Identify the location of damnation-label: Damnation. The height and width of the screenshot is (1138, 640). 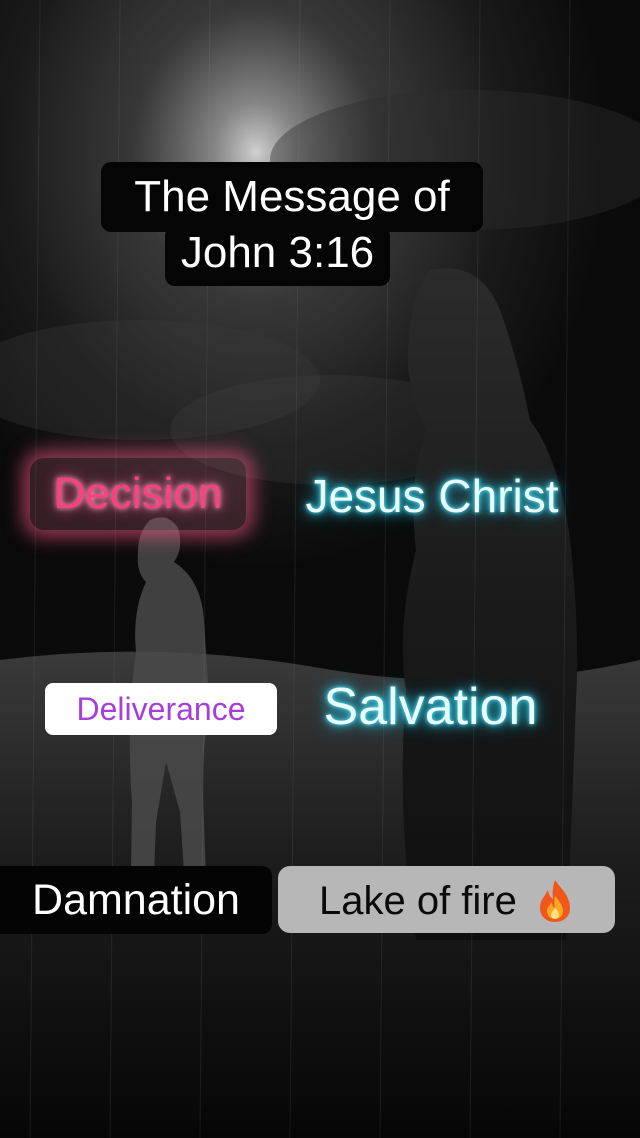
(136, 900).